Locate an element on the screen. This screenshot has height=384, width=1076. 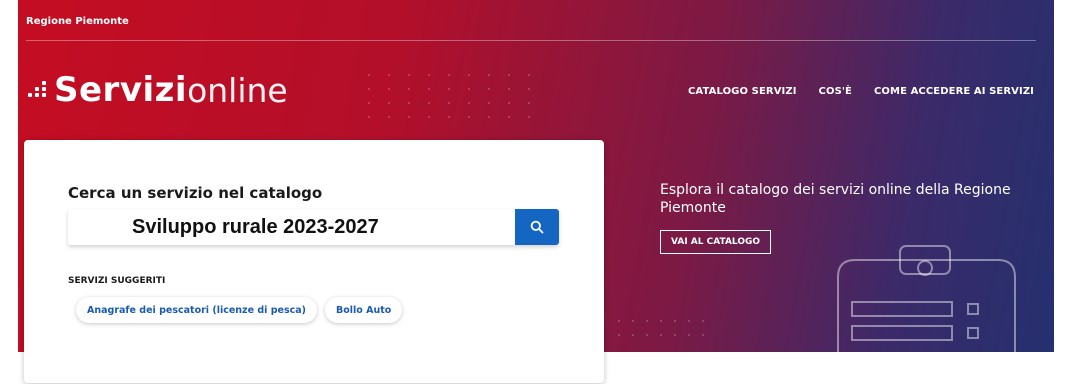
search-icon is located at coordinates (537, 227).